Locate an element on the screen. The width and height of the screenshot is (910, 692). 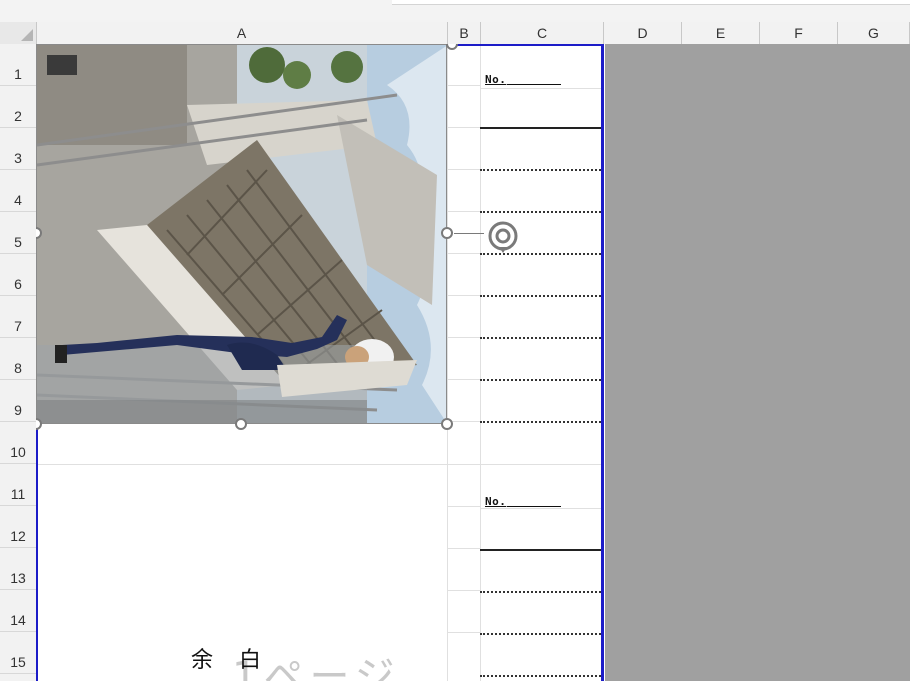
resize-handle-bottom-middle is located at coordinates (241, 424).